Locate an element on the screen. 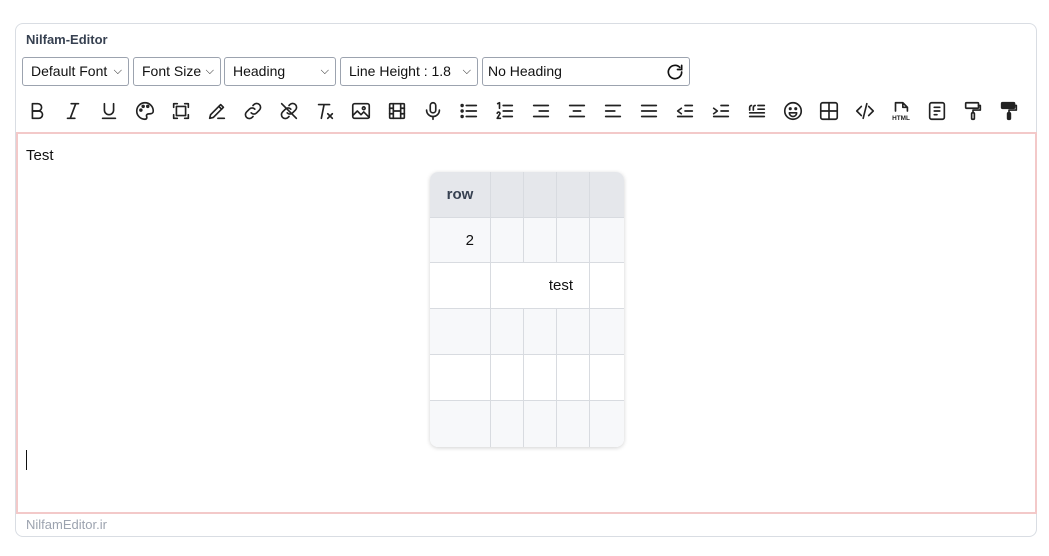 The width and height of the screenshot is (1049, 556). table-header-cell: row is located at coordinates (460, 195).